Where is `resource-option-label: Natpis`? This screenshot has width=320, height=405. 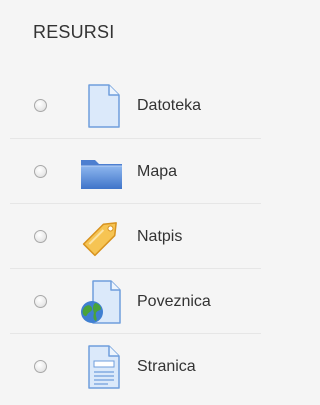 resource-option-label: Natpis is located at coordinates (135, 236).